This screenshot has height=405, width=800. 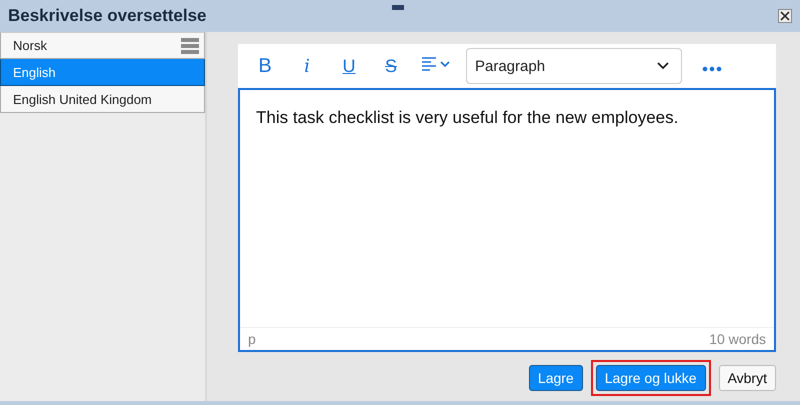 What do you see at coordinates (737, 339) in the screenshot?
I see `word-count: 10 words` at bounding box center [737, 339].